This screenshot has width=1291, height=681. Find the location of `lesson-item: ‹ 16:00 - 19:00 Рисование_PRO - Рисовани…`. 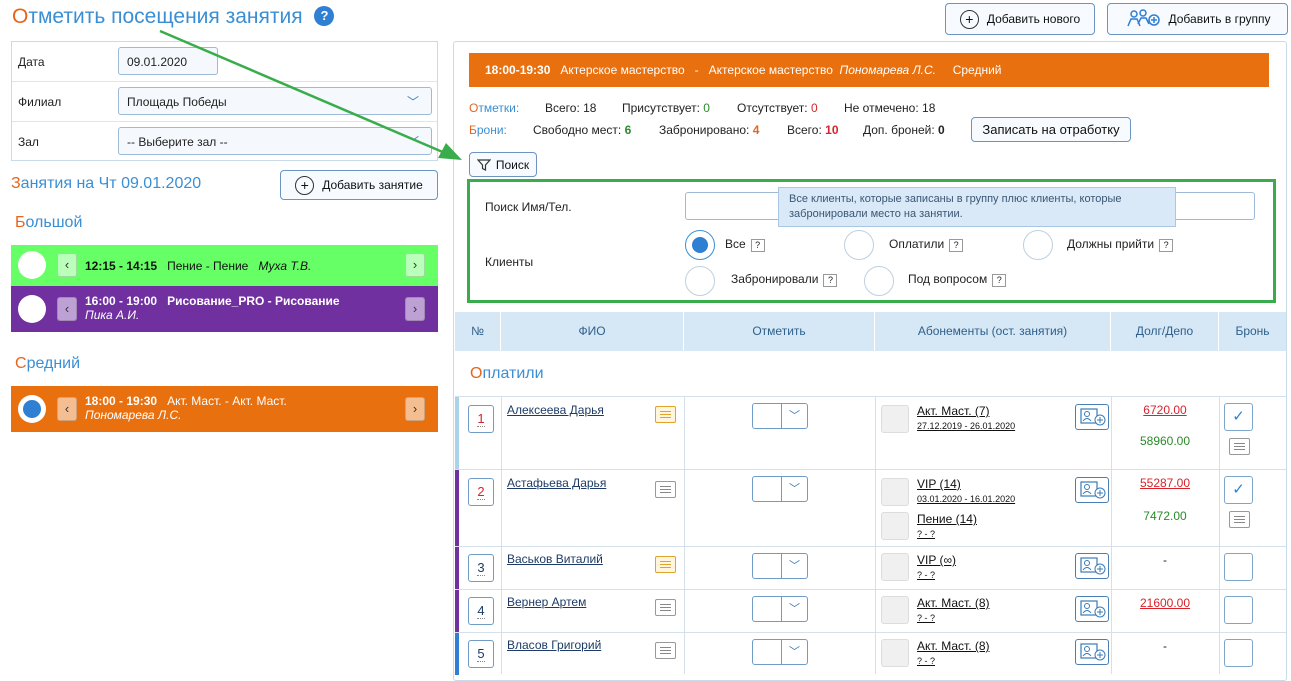

lesson-item: ‹ 16:00 - 19:00 Рисование_PRO - Рисовани… is located at coordinates (224, 309).